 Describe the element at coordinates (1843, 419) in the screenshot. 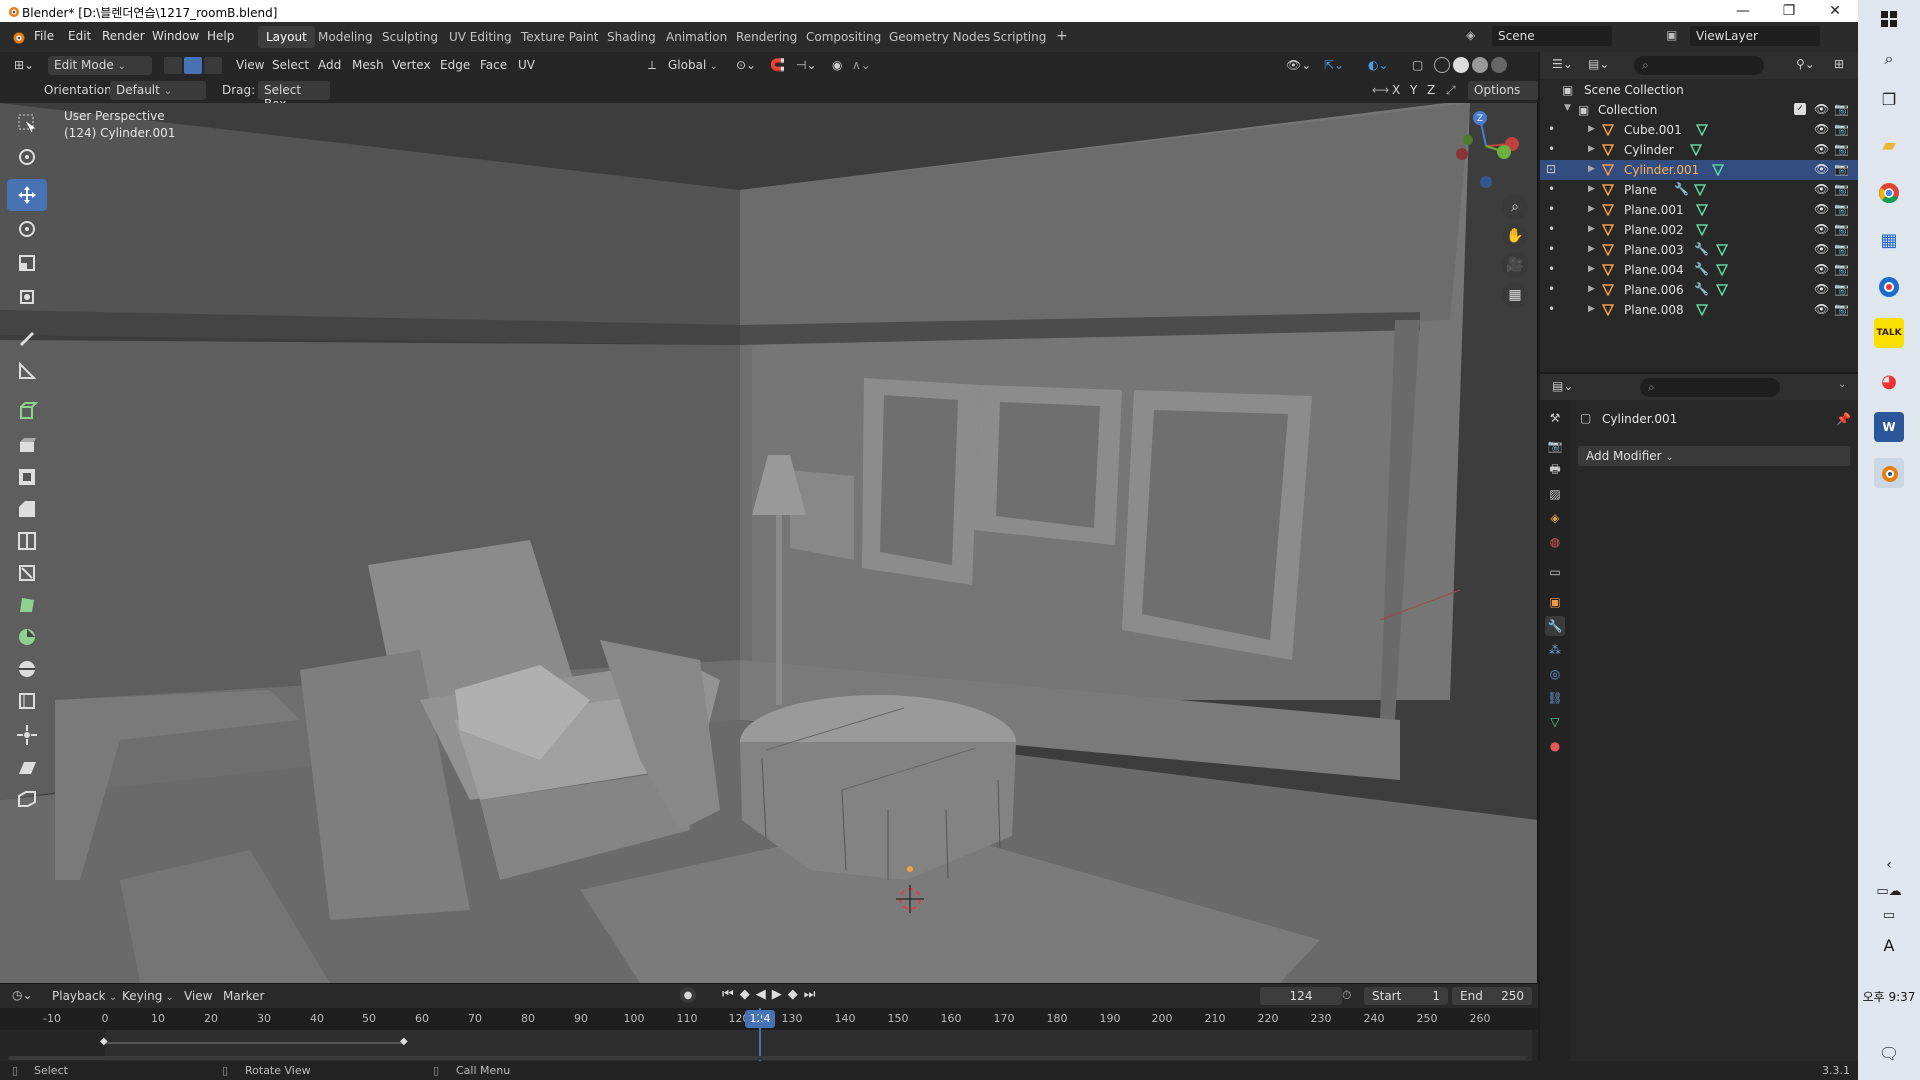

I see `pin-icon: 📌` at that location.